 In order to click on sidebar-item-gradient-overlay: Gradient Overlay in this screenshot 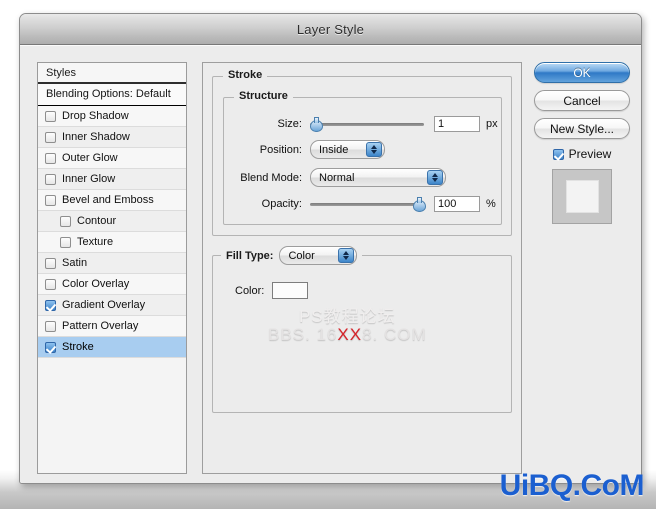, I will do `click(112, 305)`.